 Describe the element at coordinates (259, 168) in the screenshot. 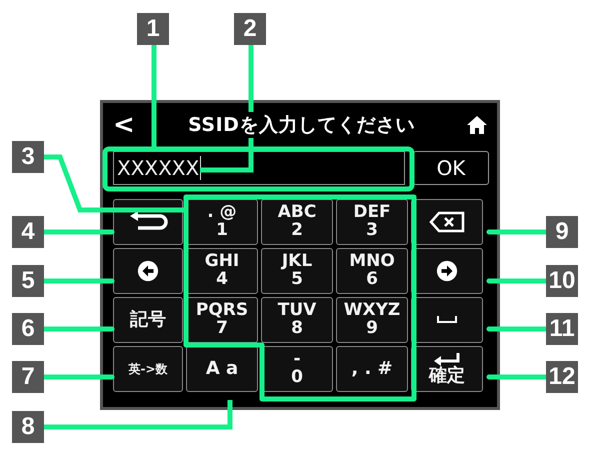

I see `ssid-input-field: XXXXXX` at that location.